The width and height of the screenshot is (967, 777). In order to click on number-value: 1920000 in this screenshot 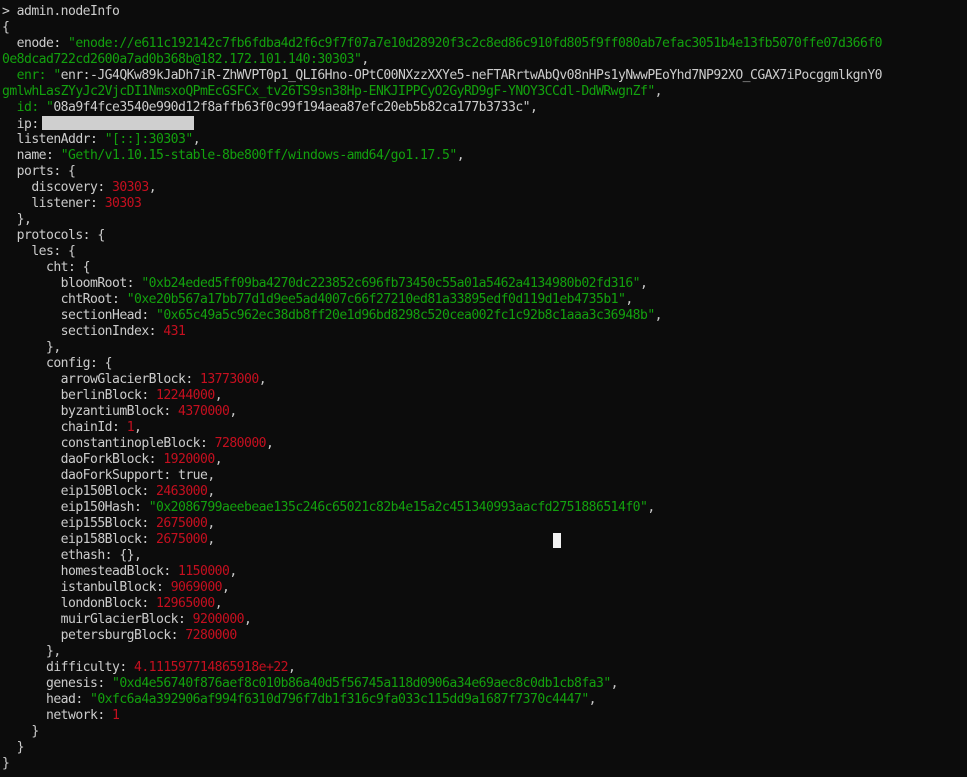, I will do `click(189, 459)`.